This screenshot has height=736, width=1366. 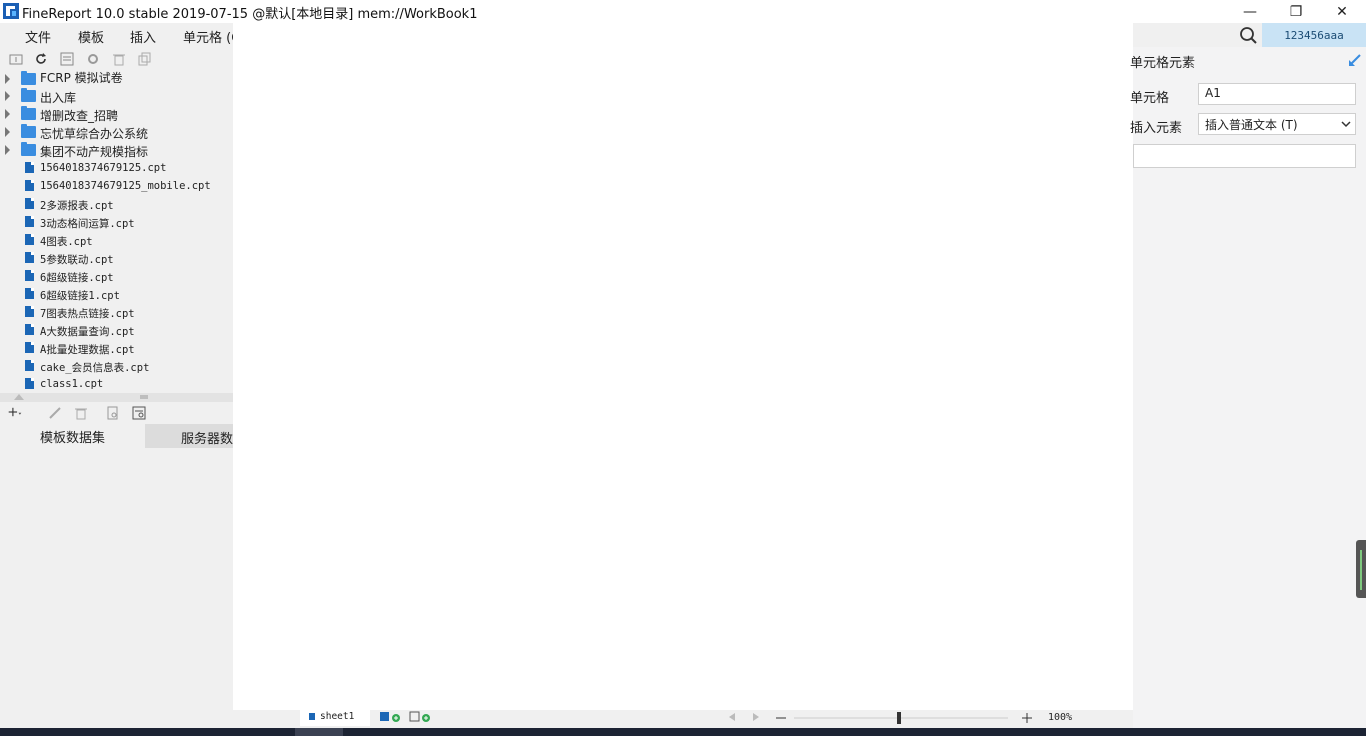 I want to click on tree-file-label: 2多源报表.cpt, so click(x=77, y=206).